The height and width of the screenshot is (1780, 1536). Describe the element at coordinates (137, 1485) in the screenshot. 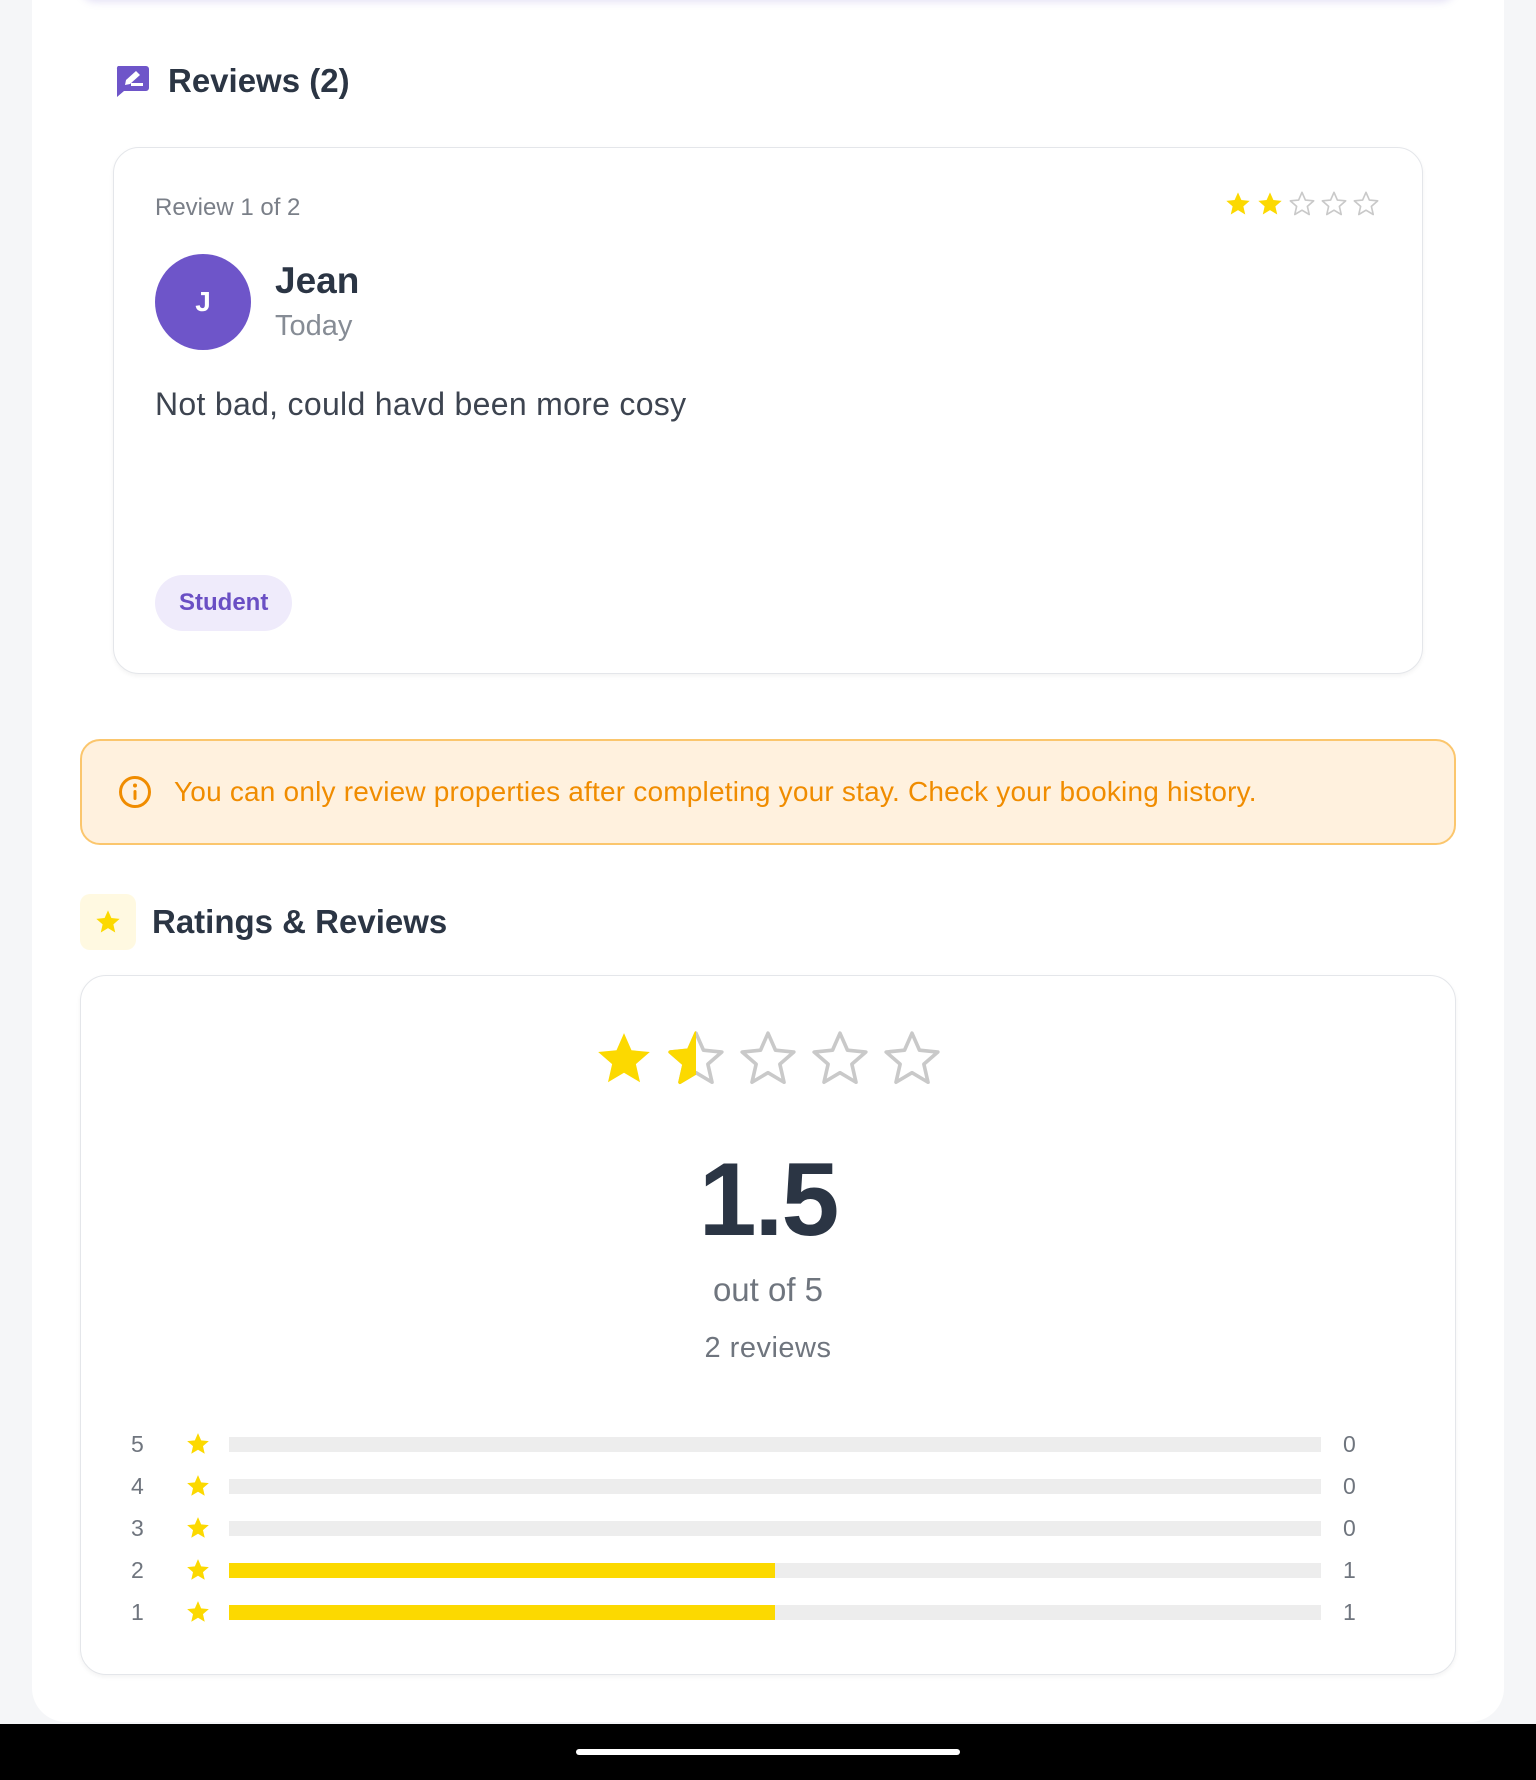

I see `distribution-star-label: 4` at that location.